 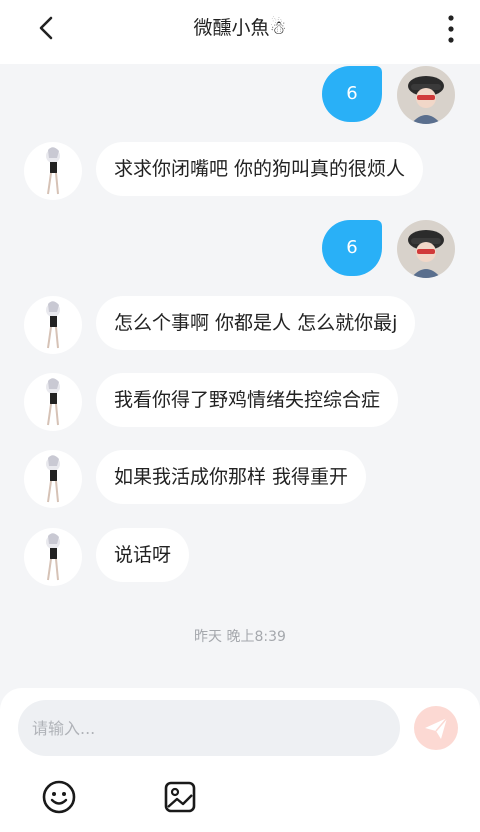 I want to click on paper-plane-icon, so click(x=436, y=728).